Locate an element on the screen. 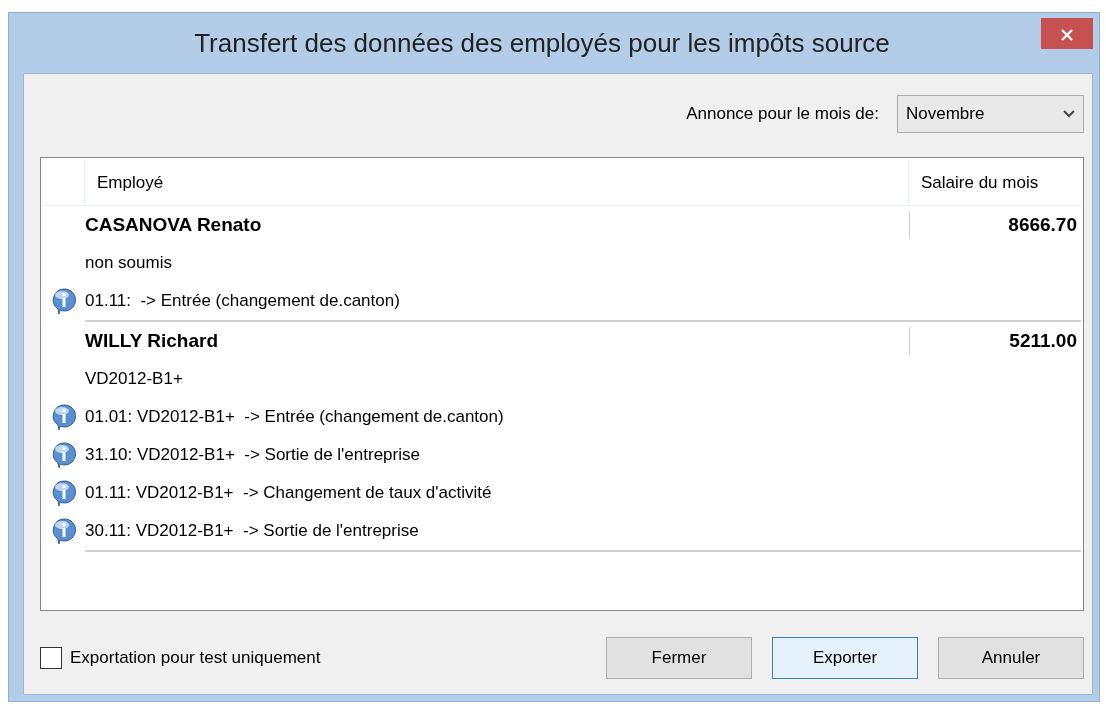 Image resolution: width=1106 pixels, height=708 pixels. checkbox is located at coordinates (51, 658).